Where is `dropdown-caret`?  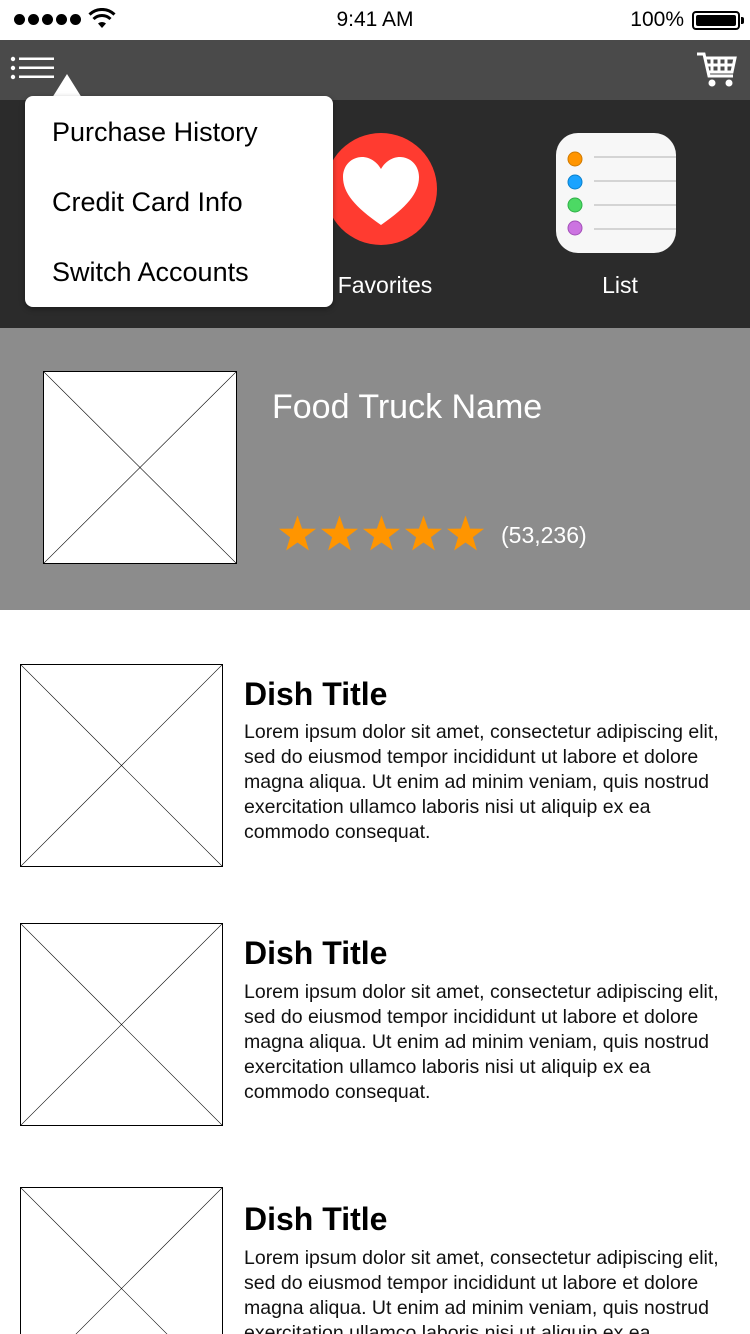
dropdown-caret is located at coordinates (67, 86).